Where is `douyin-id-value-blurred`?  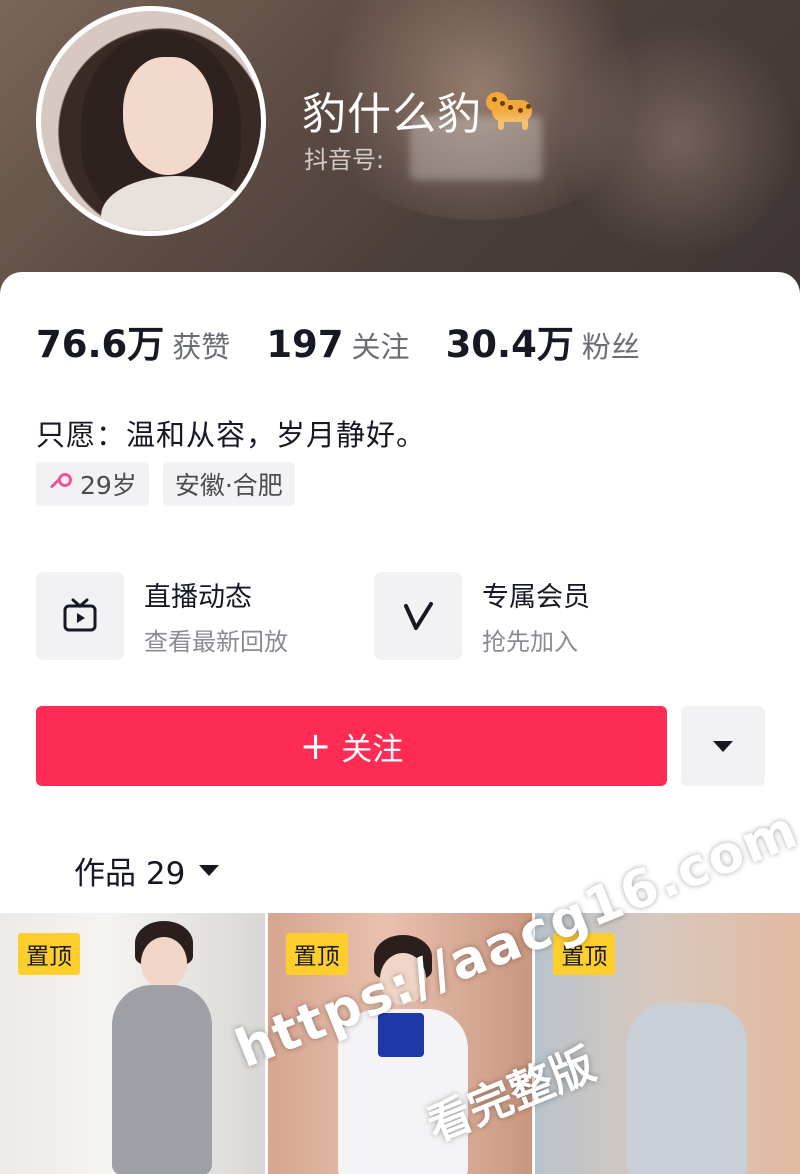 douyin-id-value-blurred is located at coordinates (476, 148).